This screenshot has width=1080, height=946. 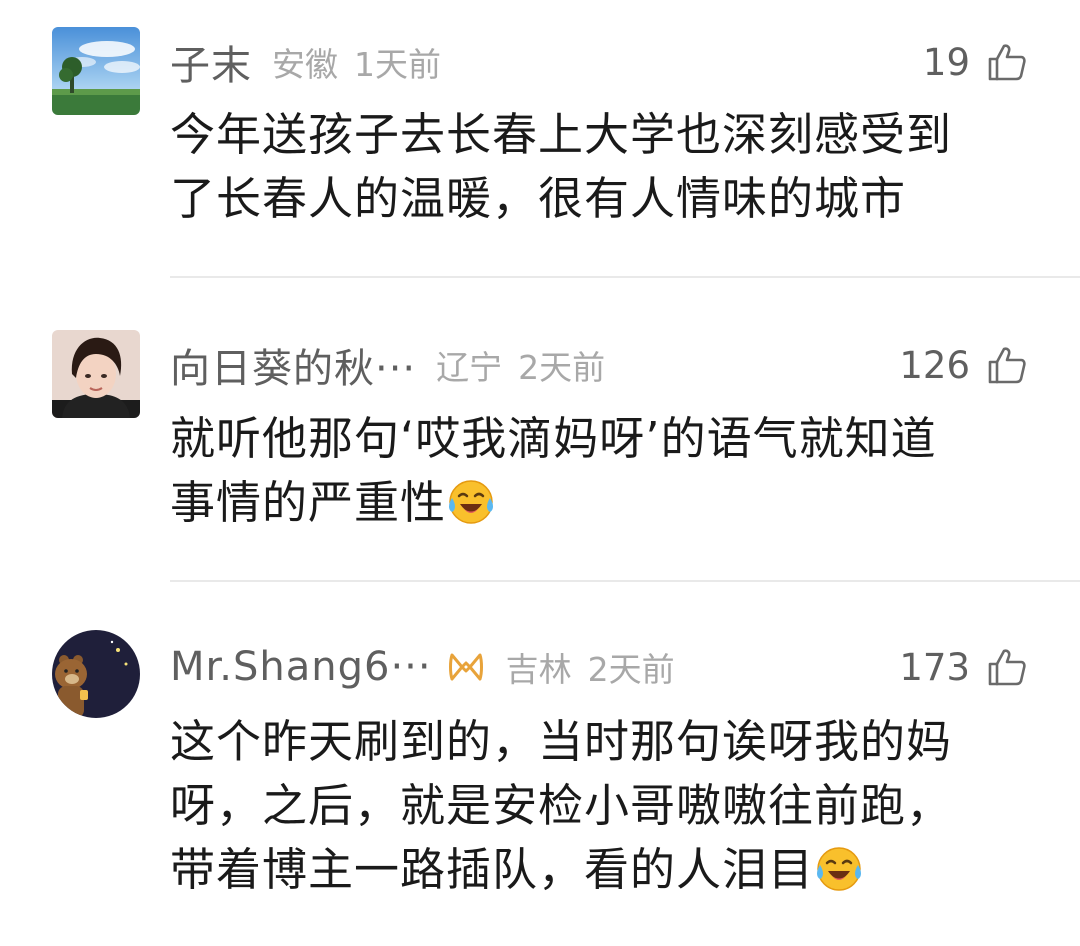 What do you see at coordinates (610, 167) in the screenshot?
I see `comment-text: 今年送孩子去长春上大学也深刻感受到 了长春人的温暖，很有人情味的城市` at bounding box center [610, 167].